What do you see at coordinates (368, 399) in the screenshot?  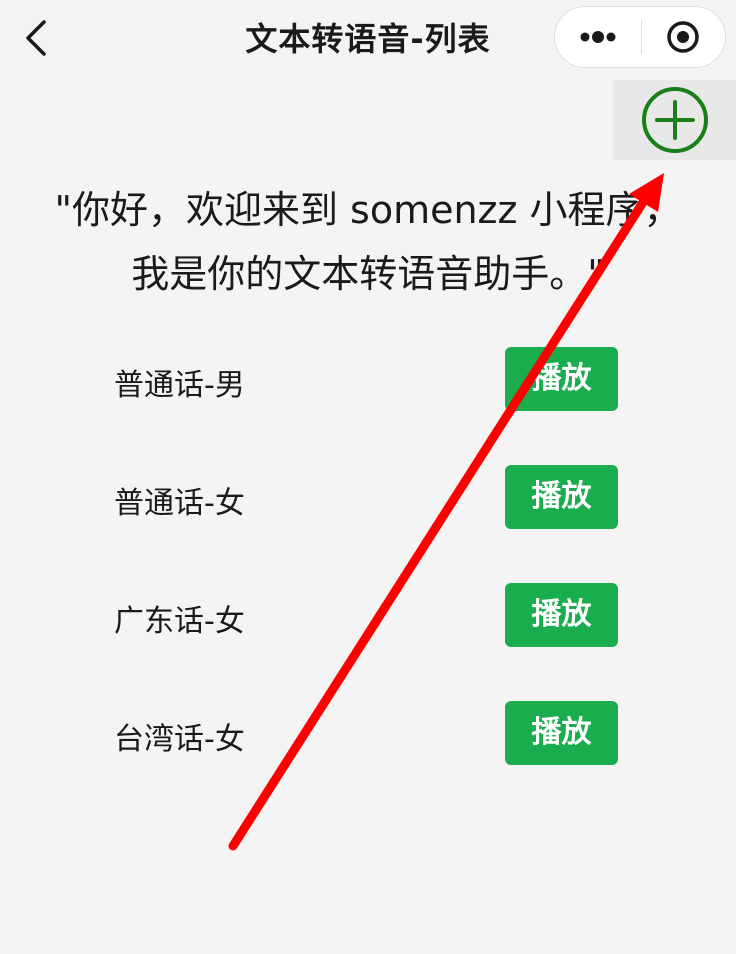 I see `list-item: 普通话-男 播放` at bounding box center [368, 399].